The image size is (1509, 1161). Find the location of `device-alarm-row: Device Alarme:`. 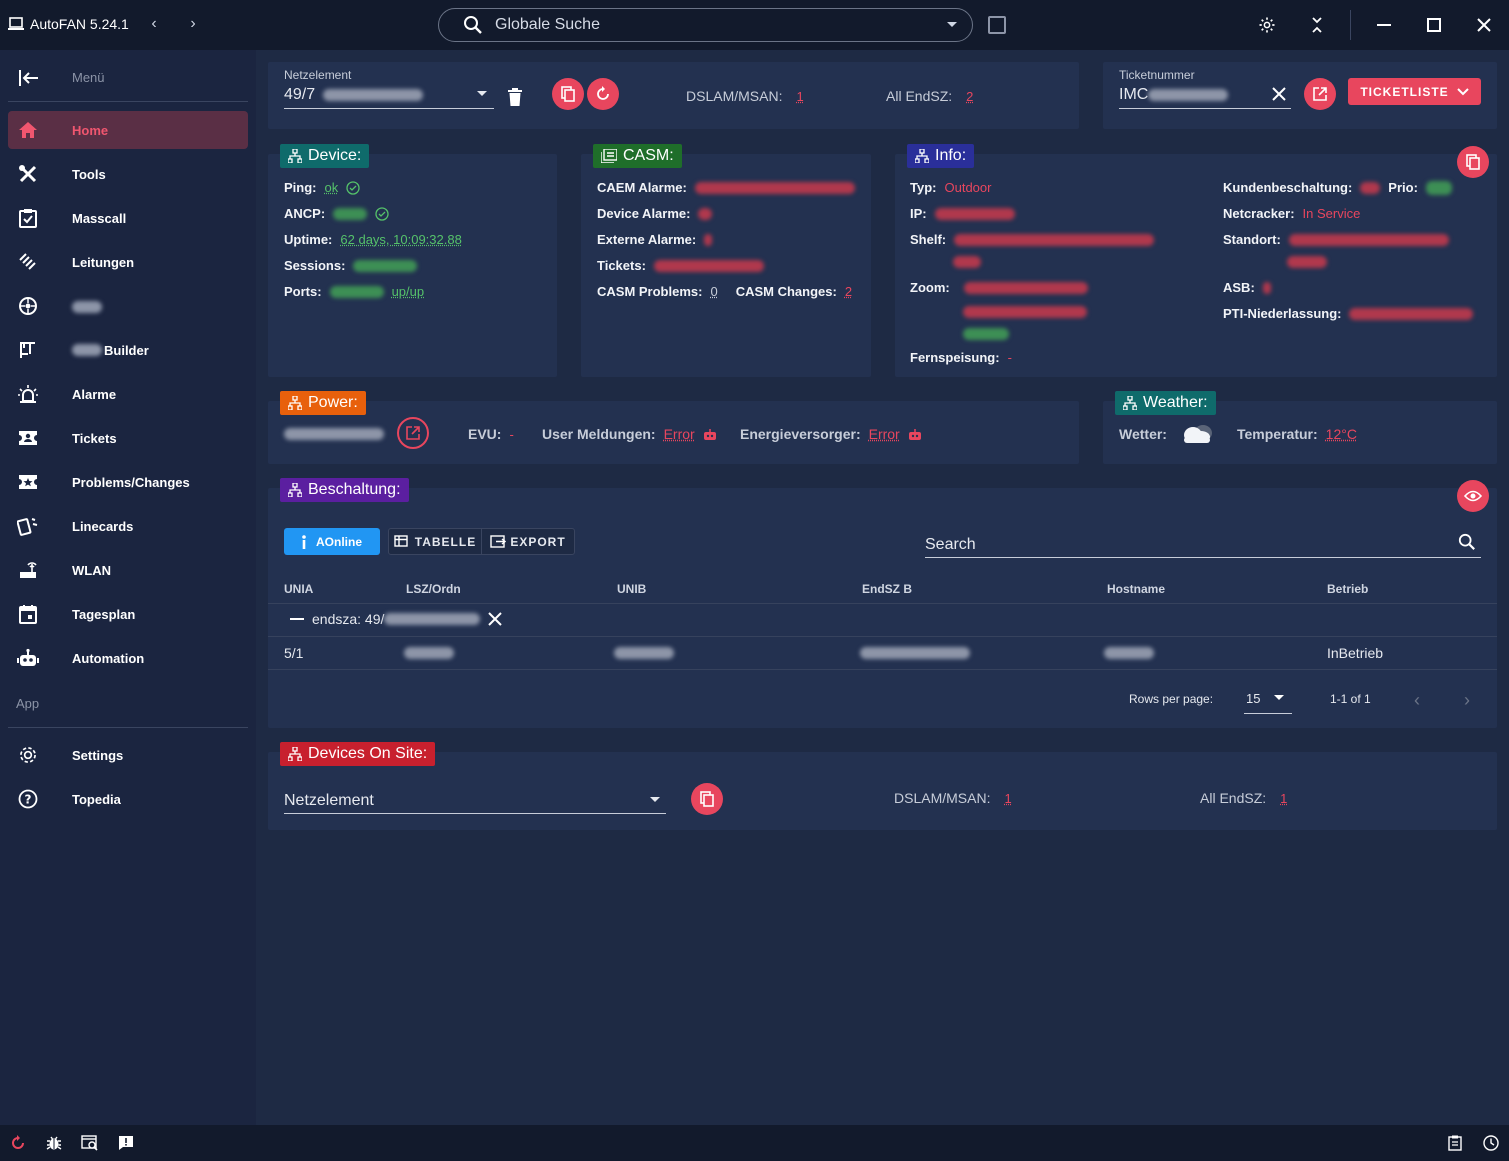

device-alarm-row: Device Alarme: is located at coordinates (655, 213).